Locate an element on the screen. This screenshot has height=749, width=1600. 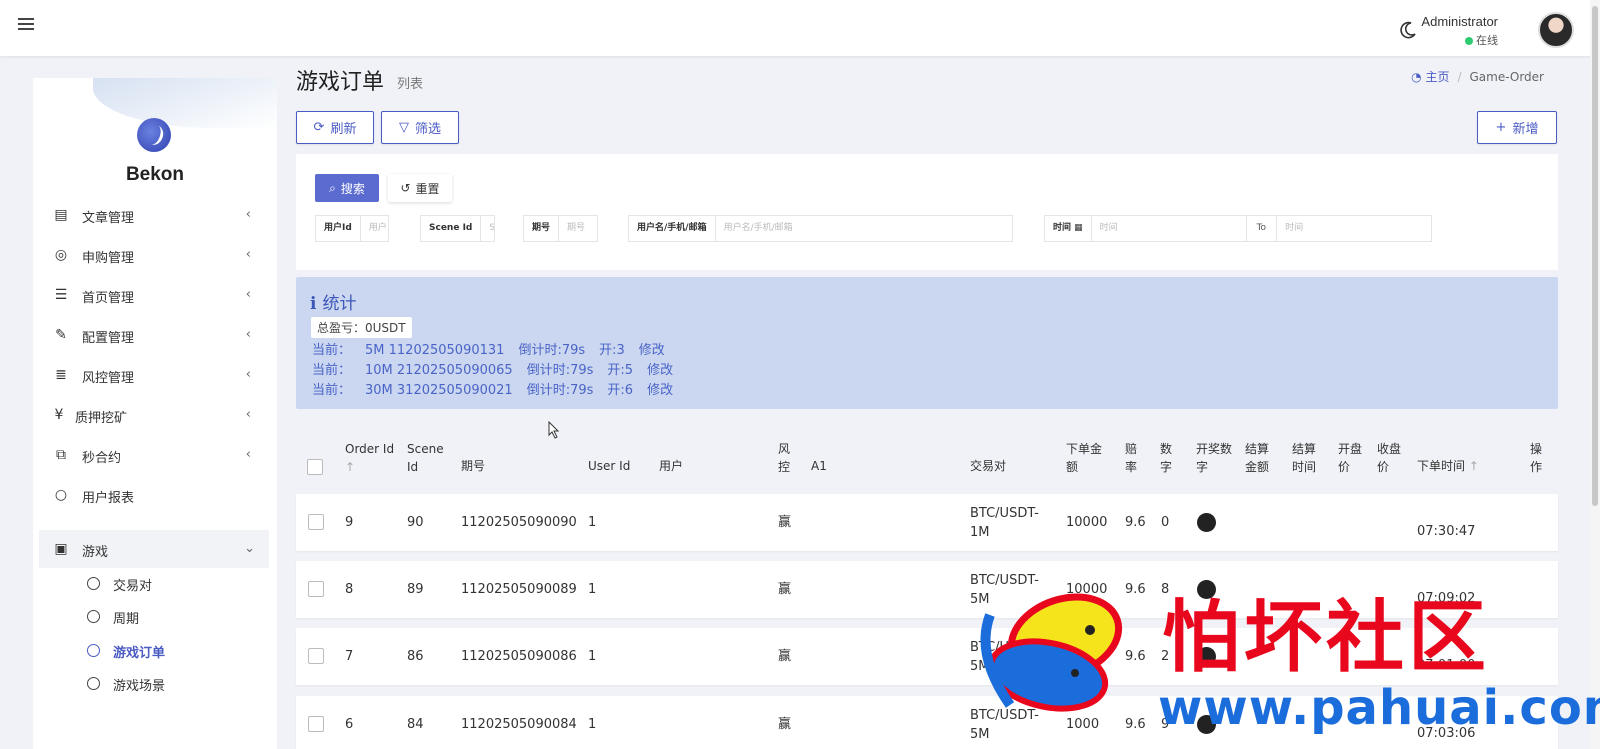
th-draw-number: 开奖数字 is located at coordinates (1215, 458).